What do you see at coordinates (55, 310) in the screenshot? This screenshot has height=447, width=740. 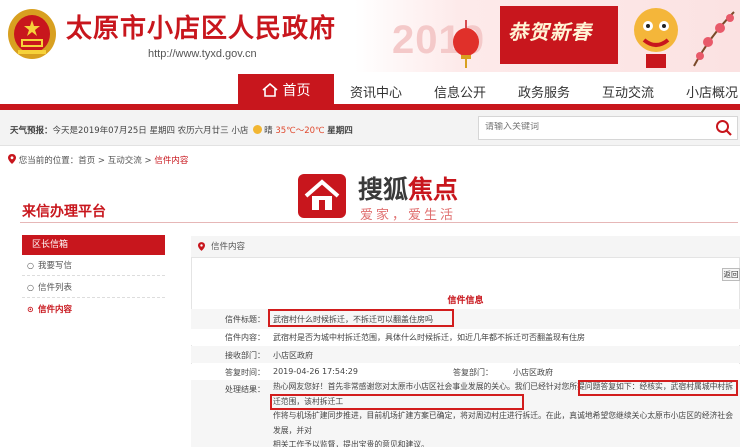 I see `sidebar-item-label: 信件内容` at bounding box center [55, 310].